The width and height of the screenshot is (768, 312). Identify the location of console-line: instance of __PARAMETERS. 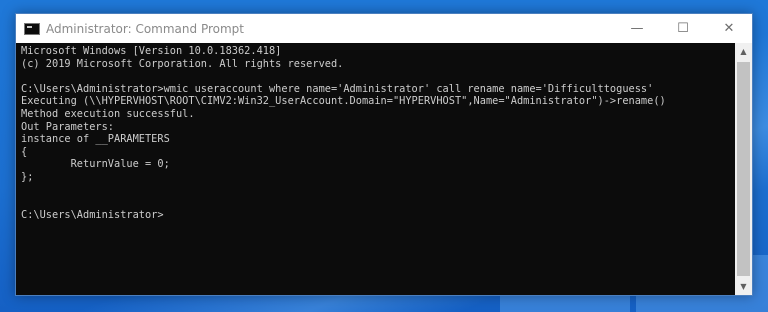
(95, 139).